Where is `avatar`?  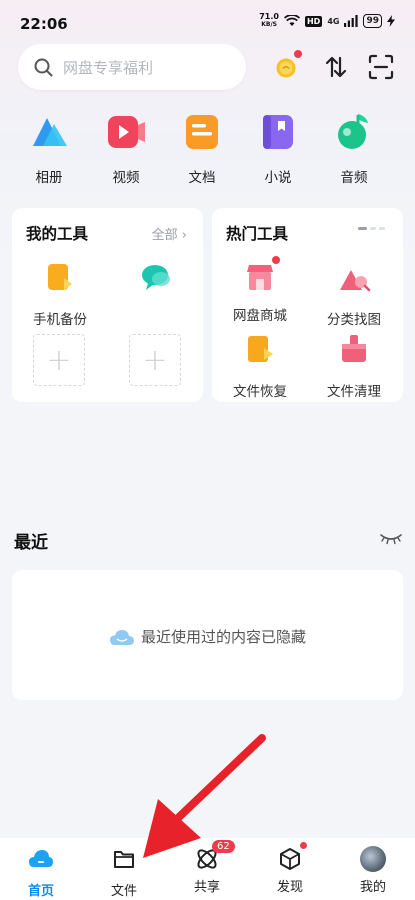
avatar is located at coordinates (373, 859).